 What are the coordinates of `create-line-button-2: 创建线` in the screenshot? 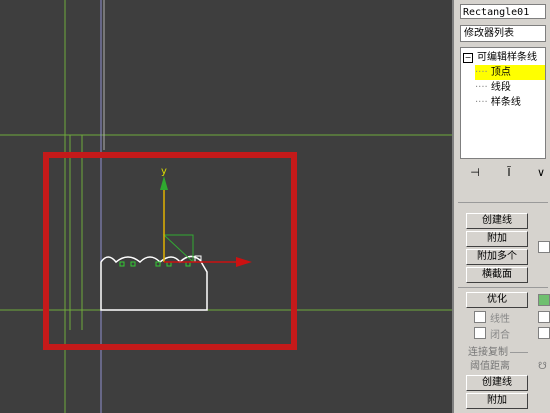 It's located at (497, 383).